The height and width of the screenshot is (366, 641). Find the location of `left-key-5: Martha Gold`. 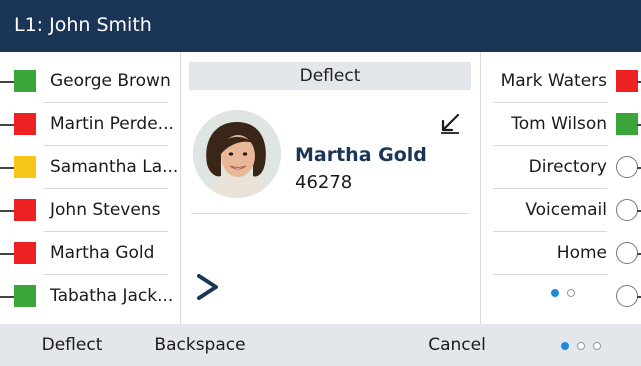

left-key-5: Martha Gold is located at coordinates (90, 253).